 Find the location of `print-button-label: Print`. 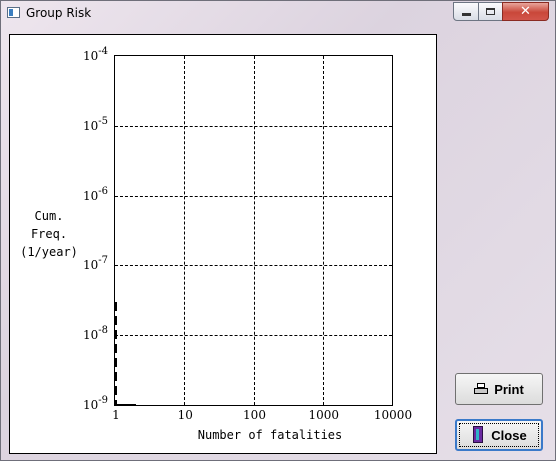

print-button-label: Print is located at coordinates (509, 389).